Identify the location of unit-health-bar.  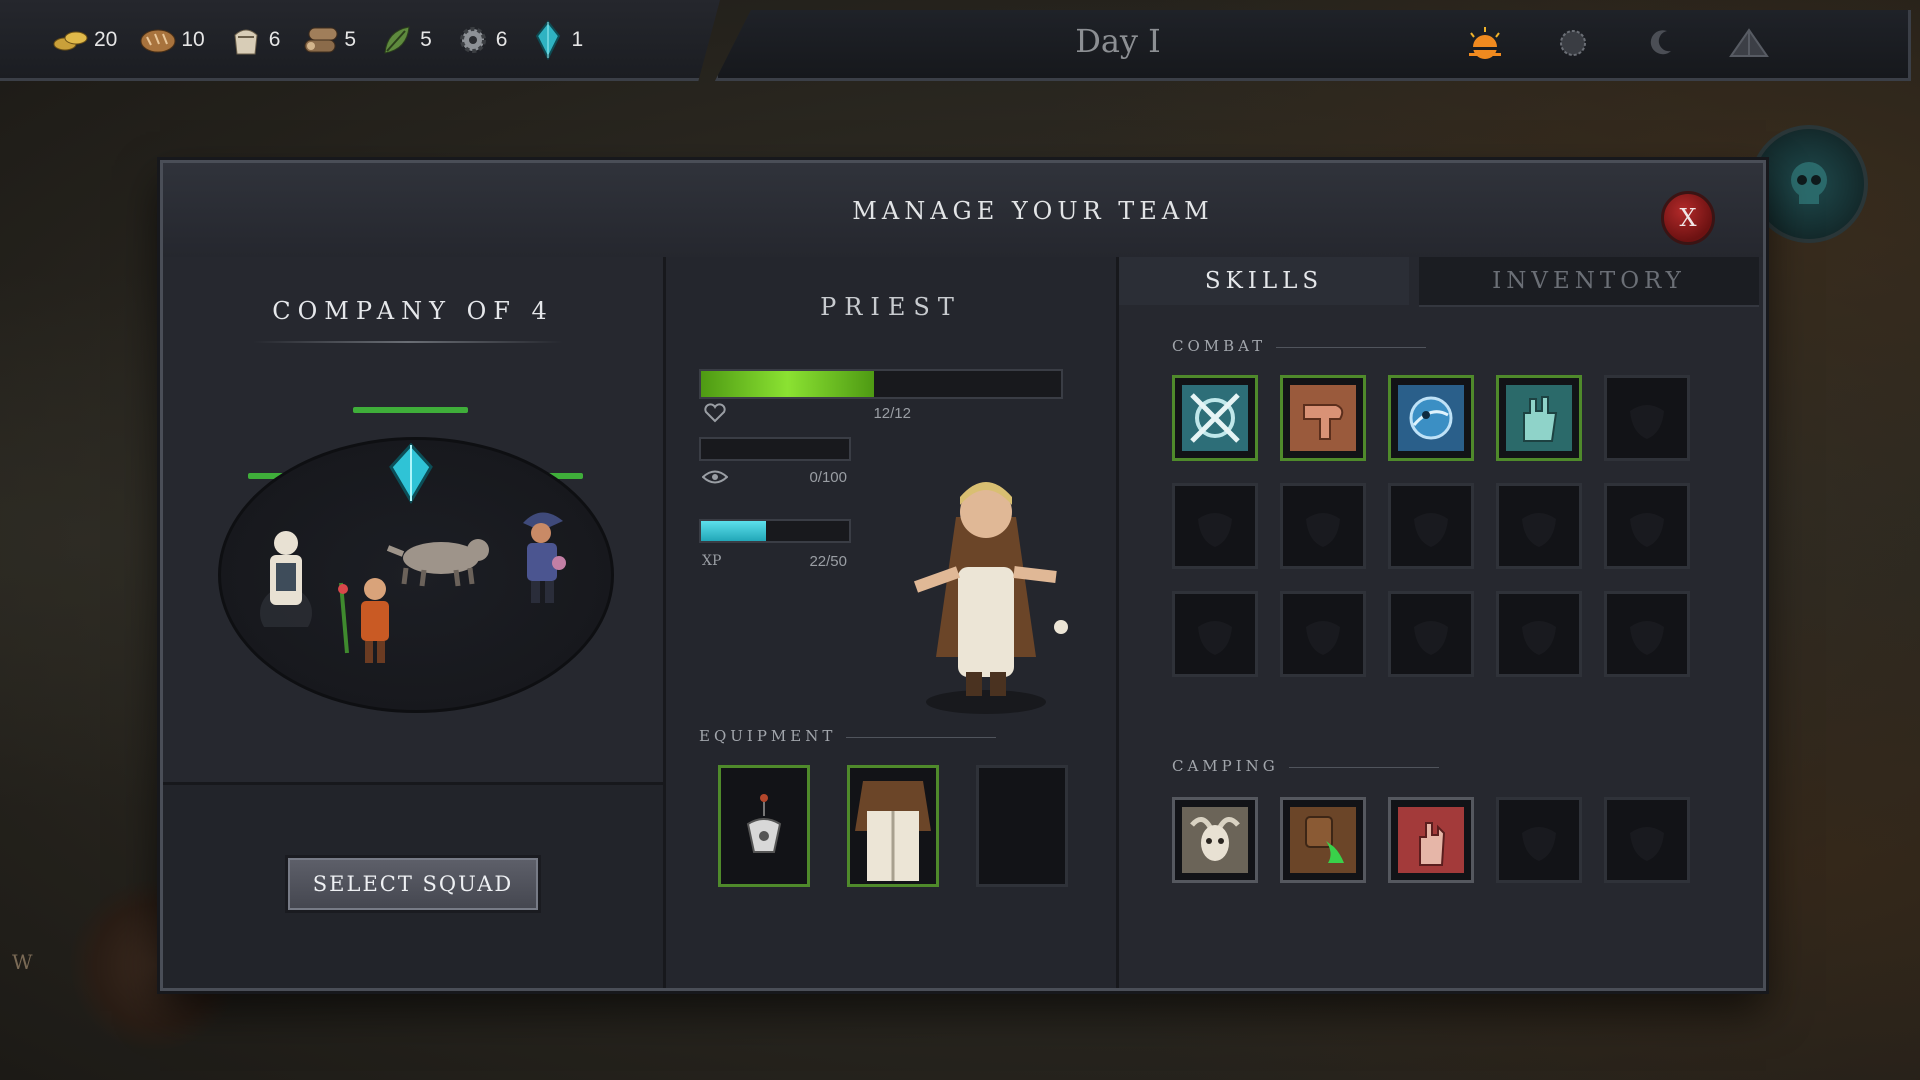
(410, 410).